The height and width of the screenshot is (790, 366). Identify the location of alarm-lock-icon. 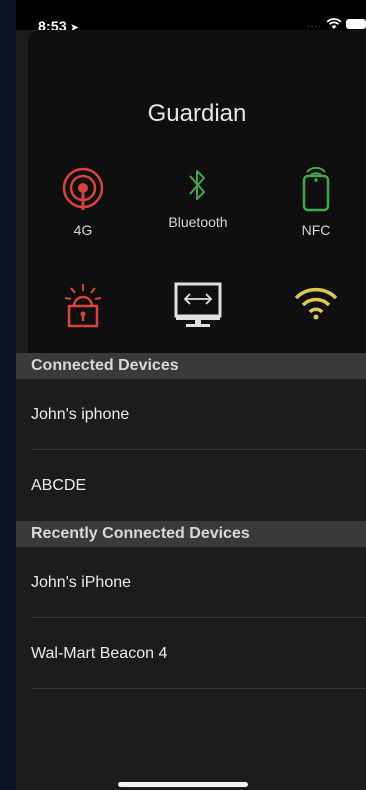
(83, 306).